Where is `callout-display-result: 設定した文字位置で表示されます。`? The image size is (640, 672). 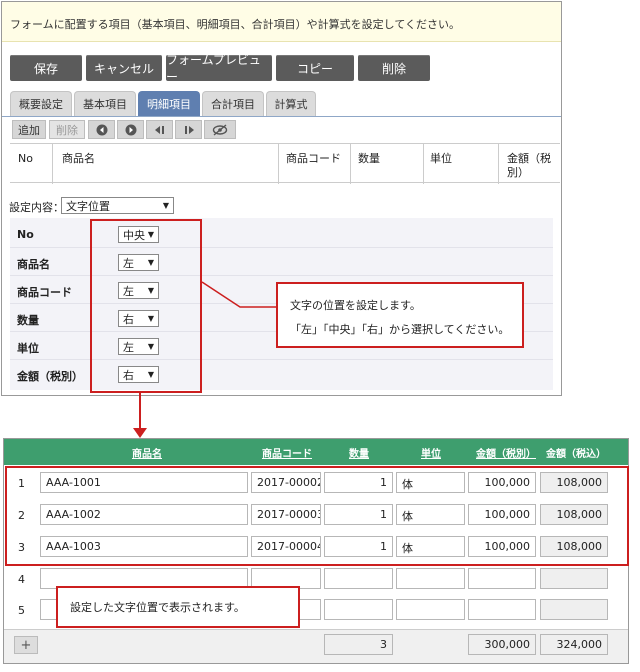 callout-display-result: 設定した文字位置で表示されます。 is located at coordinates (178, 607).